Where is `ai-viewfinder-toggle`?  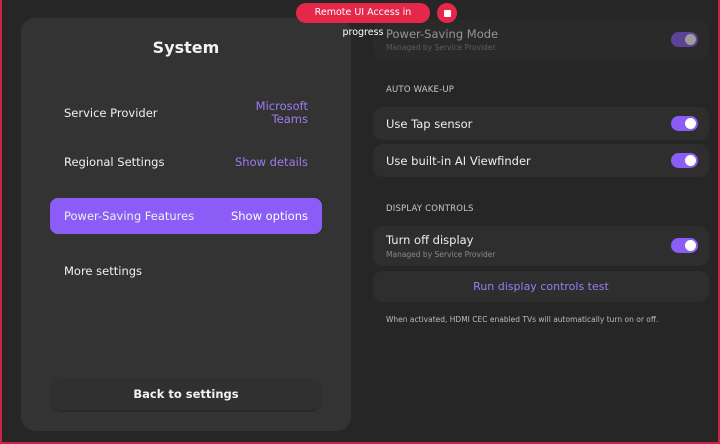 ai-viewfinder-toggle is located at coordinates (684, 160).